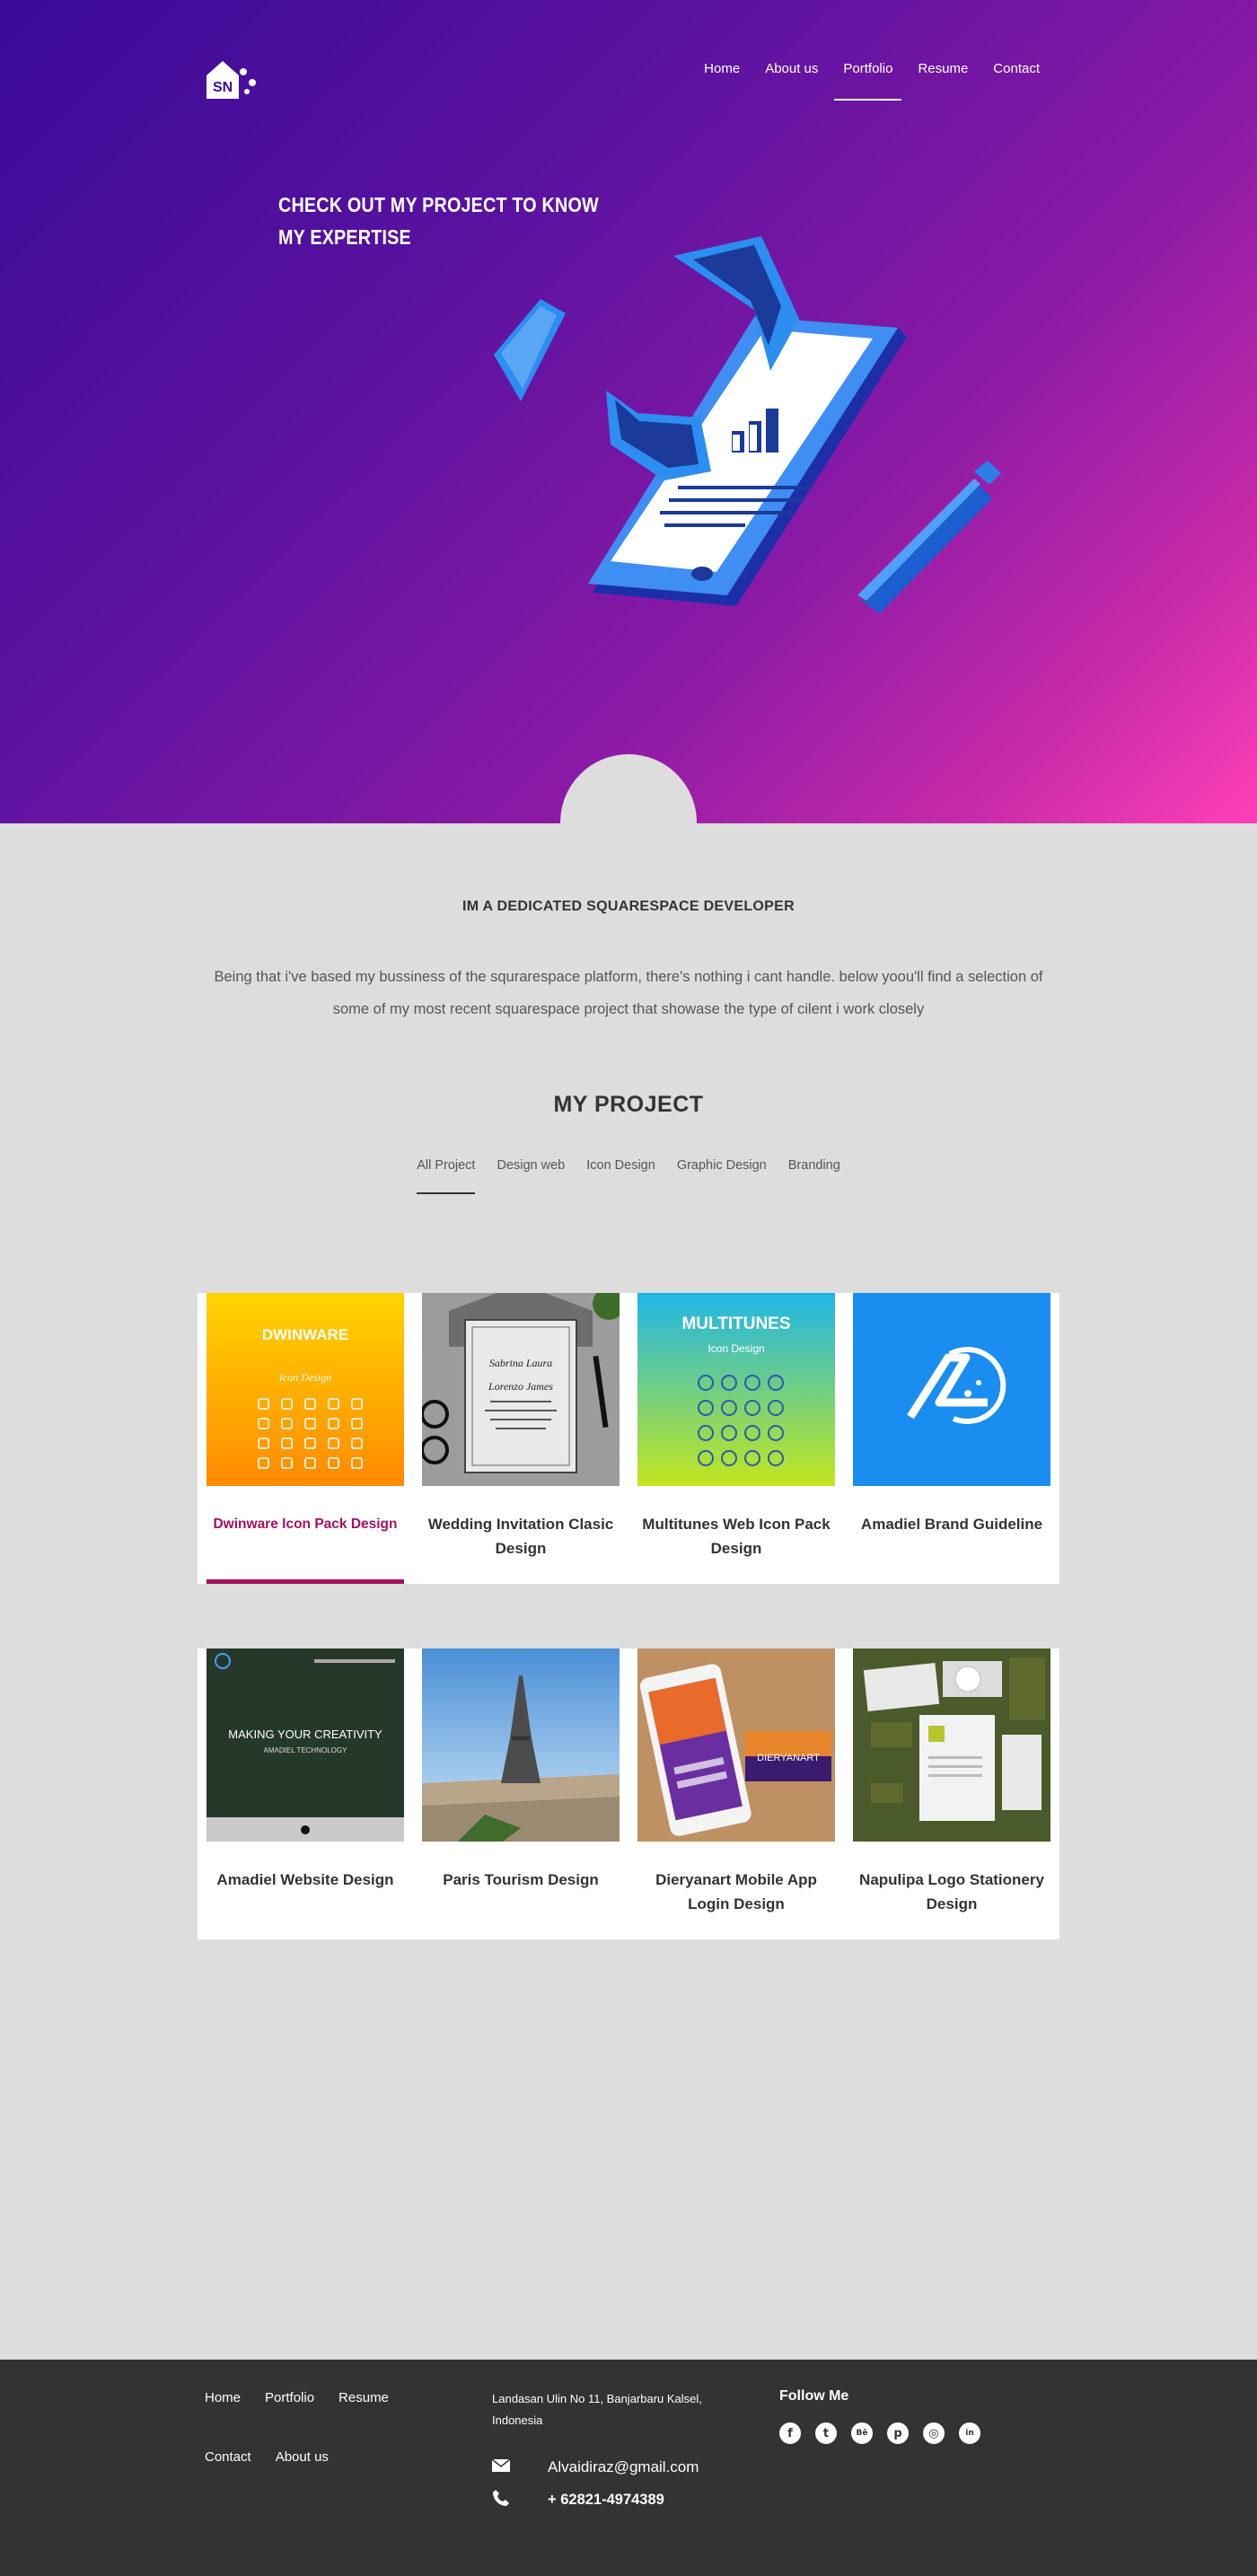 The width and height of the screenshot is (1257, 2576). What do you see at coordinates (735, 1323) in the screenshot?
I see `thumb-heading: MULTITUNES` at bounding box center [735, 1323].